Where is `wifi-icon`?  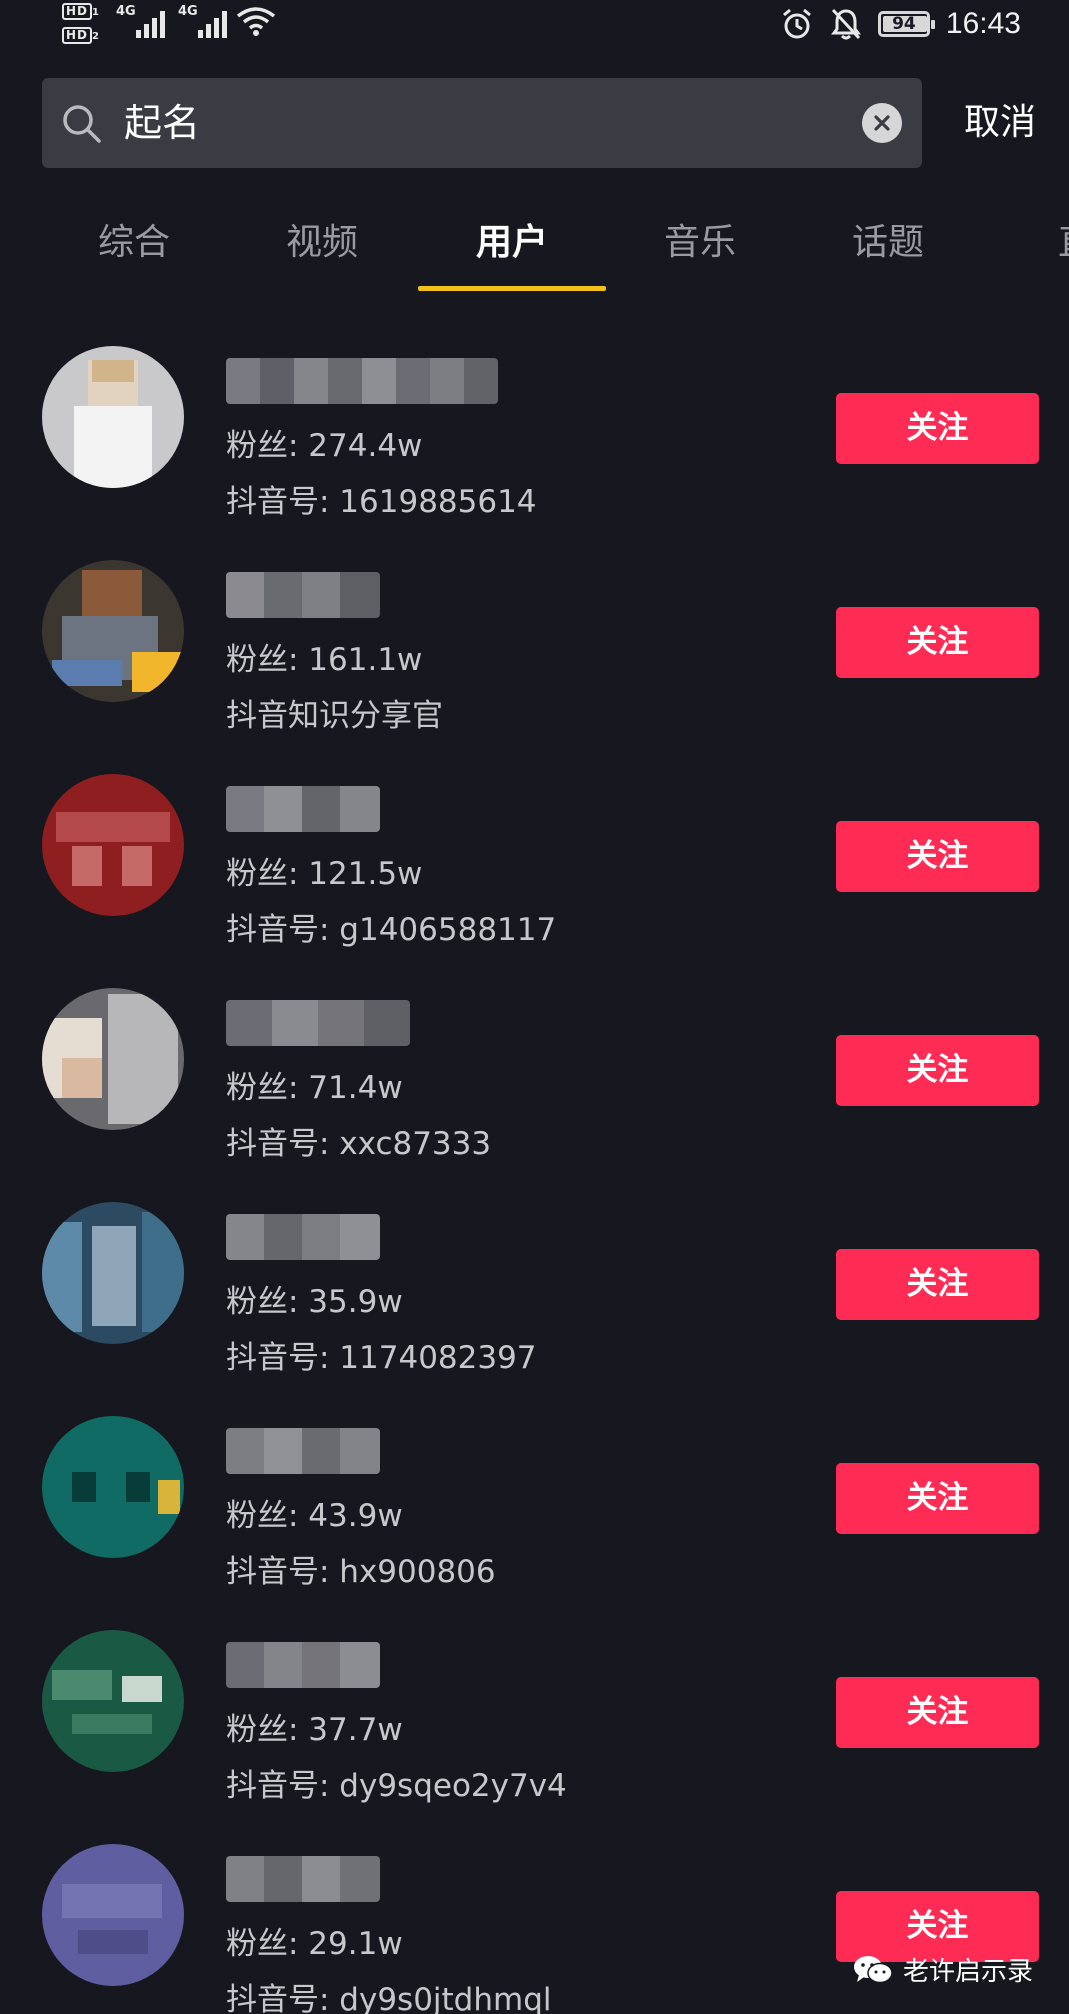
wifi-icon is located at coordinates (256, 21).